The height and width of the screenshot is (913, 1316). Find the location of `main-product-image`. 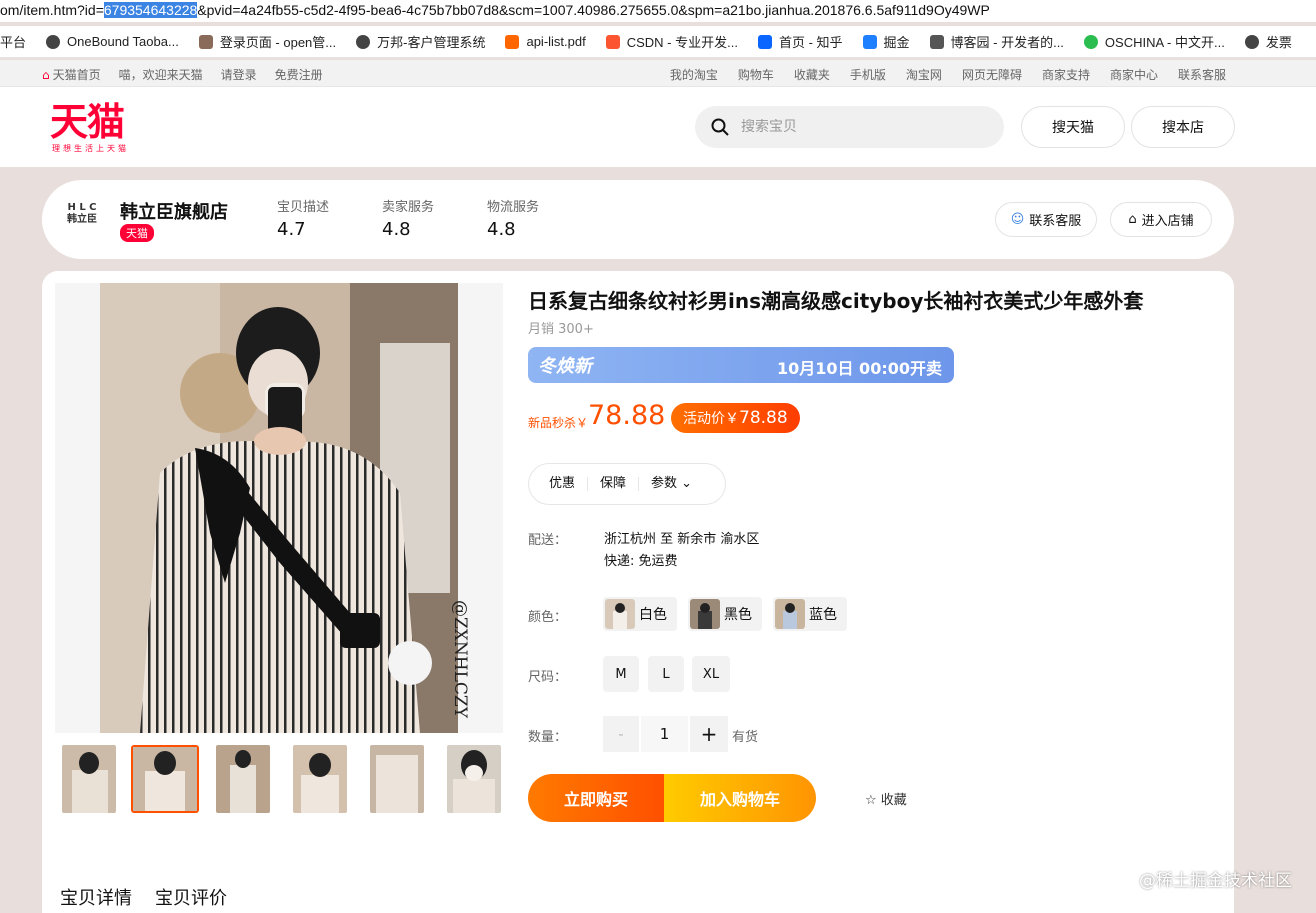

main-product-image is located at coordinates (279, 508).